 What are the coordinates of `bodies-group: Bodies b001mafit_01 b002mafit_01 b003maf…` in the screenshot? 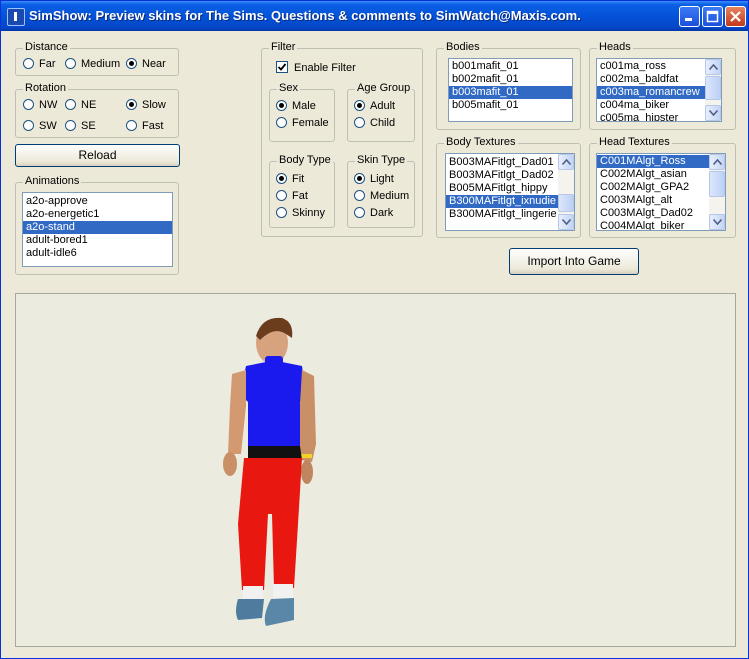 It's located at (508, 85).